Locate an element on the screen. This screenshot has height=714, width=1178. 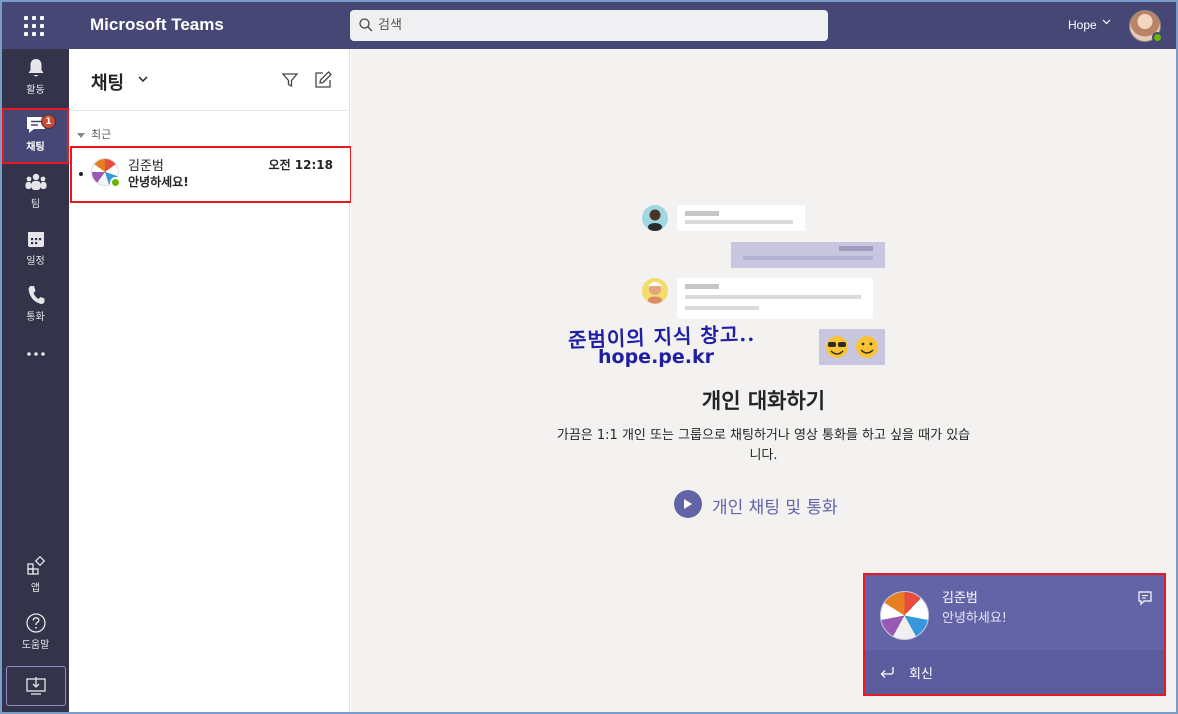
page-title: 개인 대화하기 is located at coordinates (763, 401).